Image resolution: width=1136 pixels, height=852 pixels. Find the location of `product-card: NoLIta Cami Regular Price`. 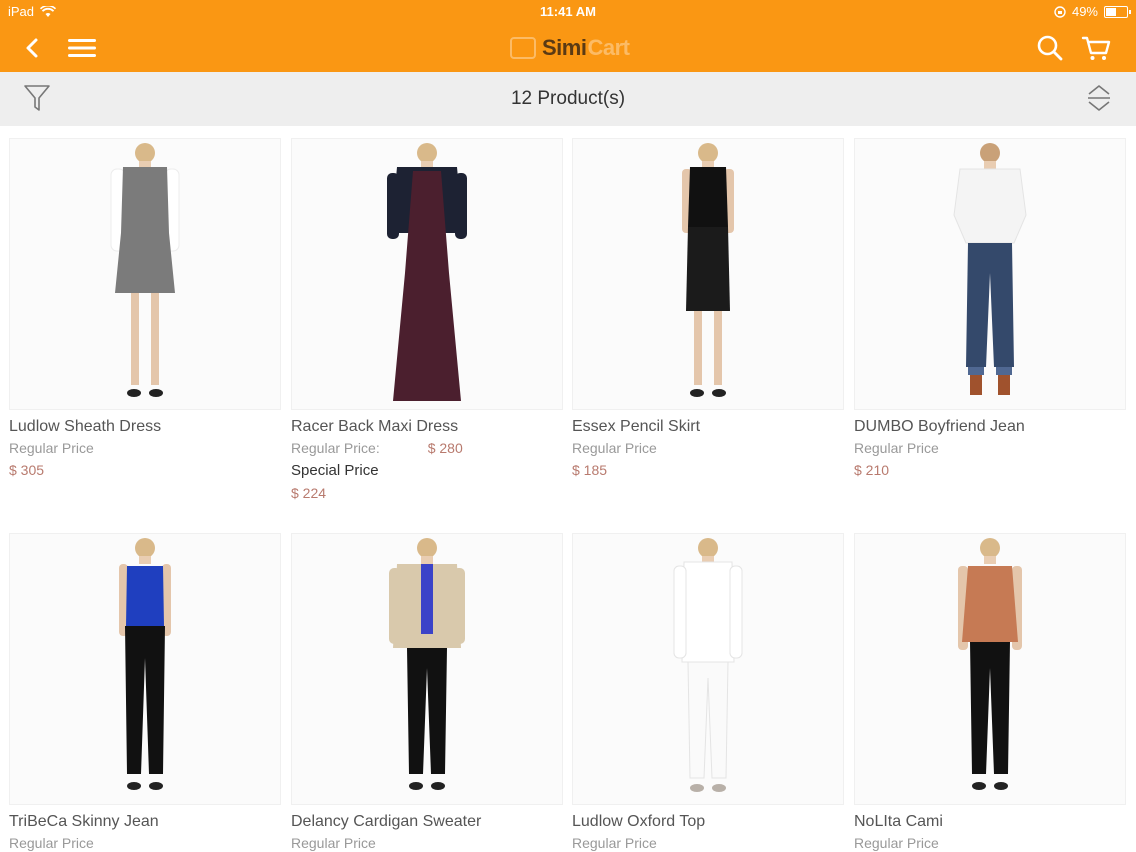

product-card: NoLIta Cami Regular Price is located at coordinates (990, 692).